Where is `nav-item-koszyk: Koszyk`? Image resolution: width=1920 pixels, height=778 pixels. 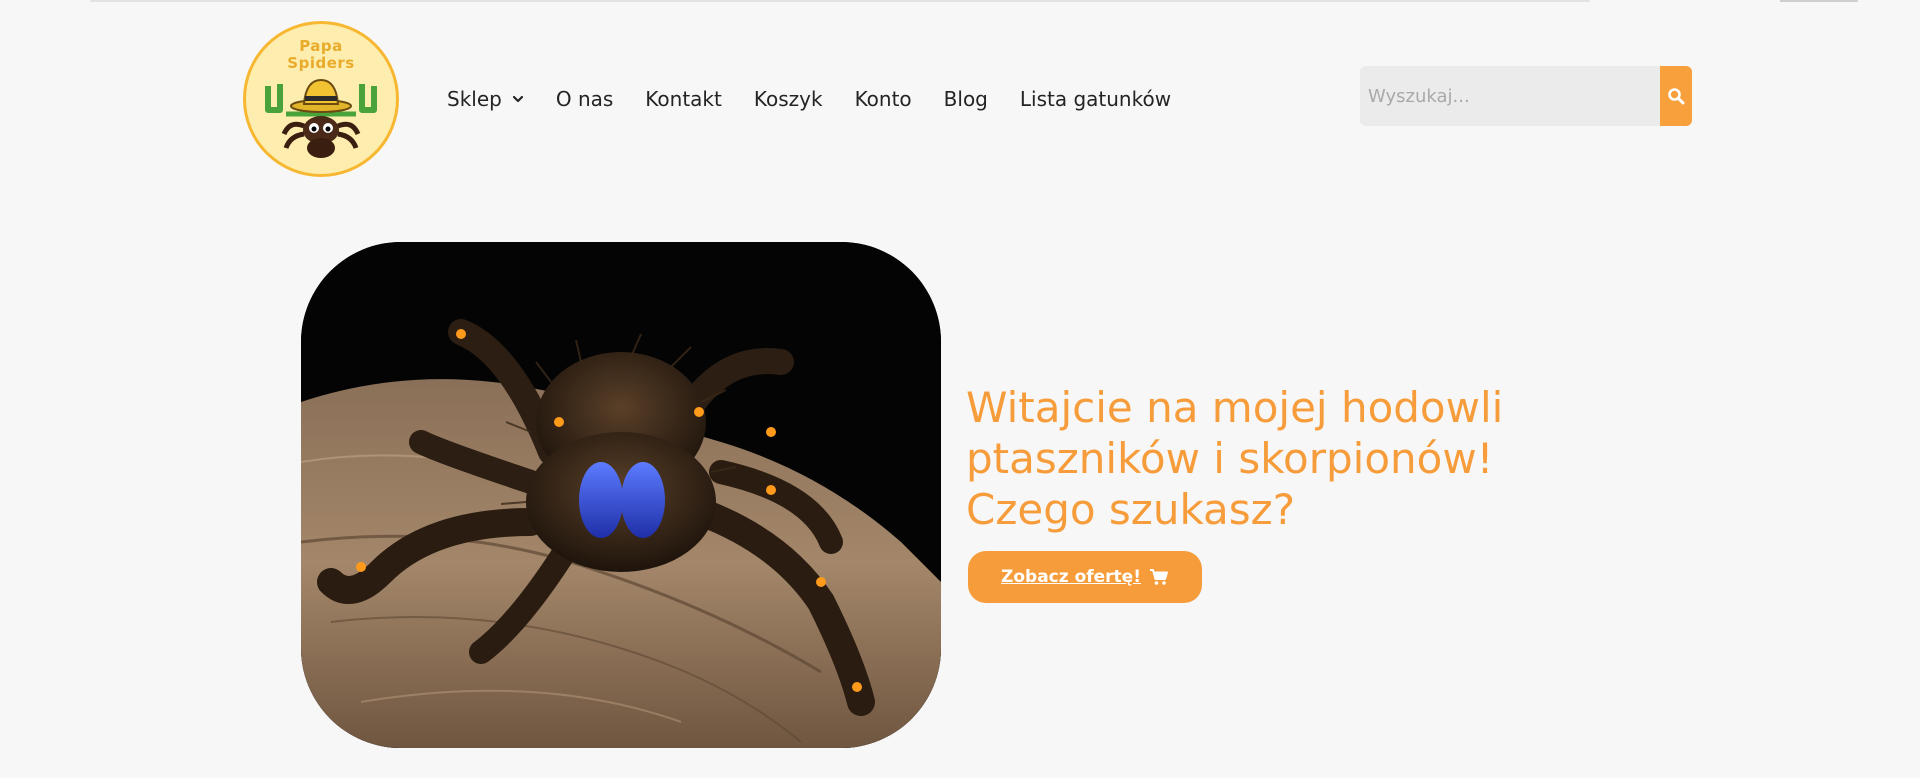 nav-item-koszyk: Koszyk is located at coordinates (788, 99).